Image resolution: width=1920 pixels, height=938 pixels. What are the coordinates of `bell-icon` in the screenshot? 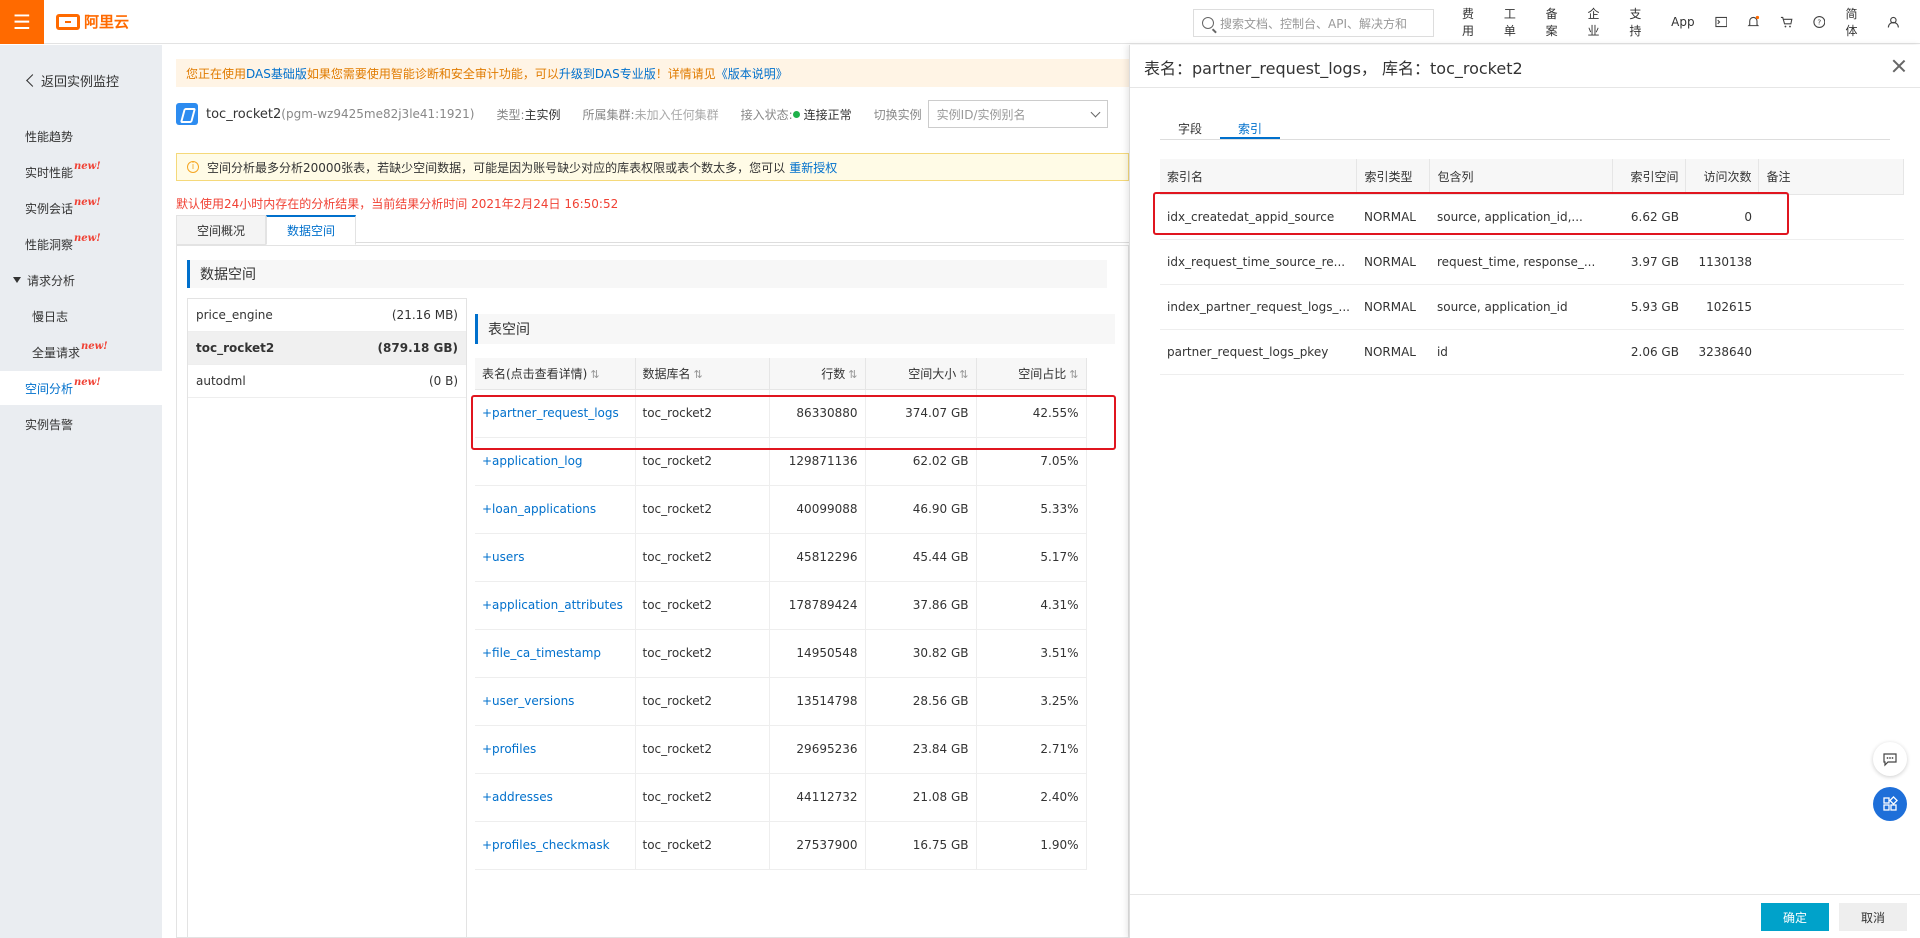 It's located at (1753, 22).